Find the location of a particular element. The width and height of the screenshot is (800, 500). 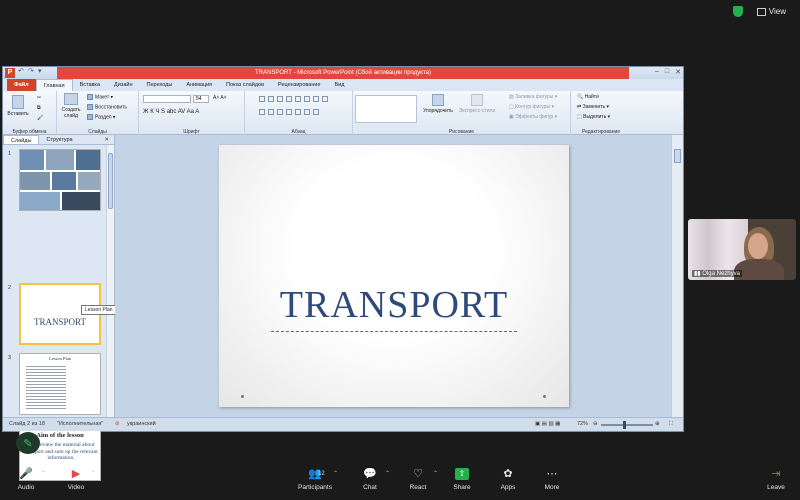

slide-number: 2 is located at coordinates (10, 288).